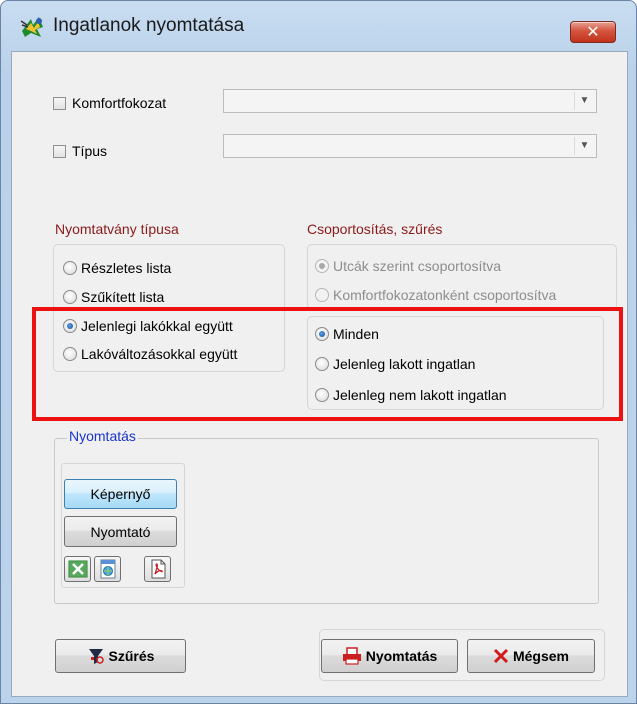 The width and height of the screenshot is (637, 704). Describe the element at coordinates (541, 656) in the screenshot. I see `cancel-button-label: Mégsem` at that location.